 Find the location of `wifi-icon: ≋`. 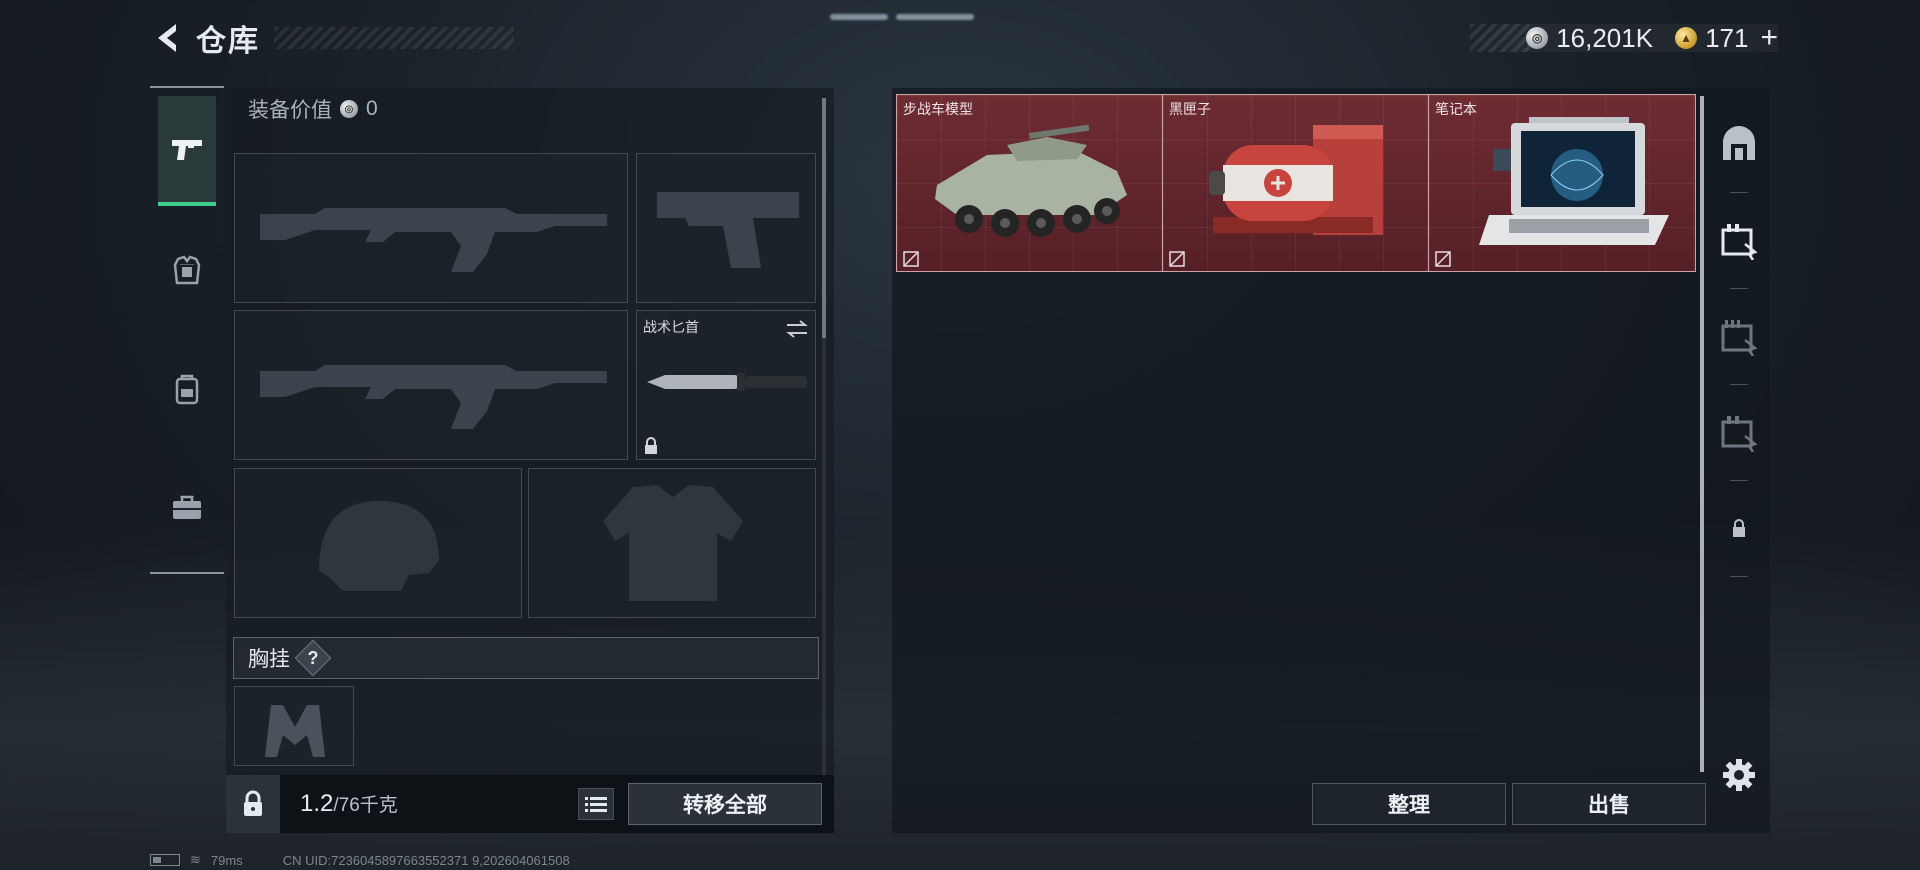

wifi-icon: ≋ is located at coordinates (195, 859).